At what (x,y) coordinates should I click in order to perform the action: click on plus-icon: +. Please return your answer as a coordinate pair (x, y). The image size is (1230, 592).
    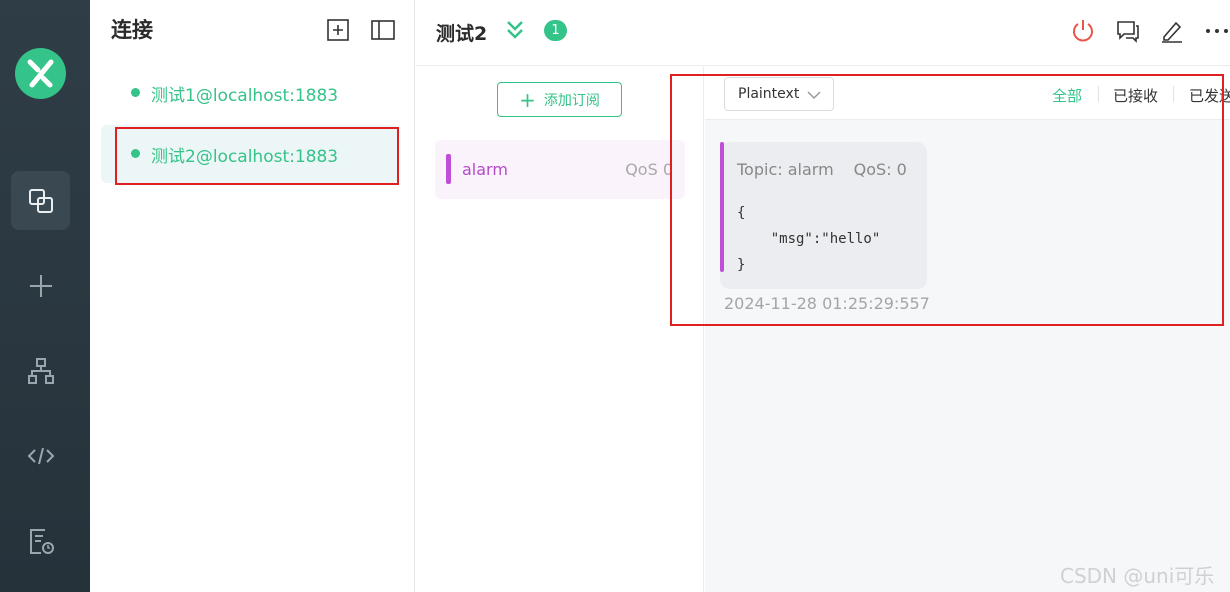
    Looking at the image, I should click on (527, 99).